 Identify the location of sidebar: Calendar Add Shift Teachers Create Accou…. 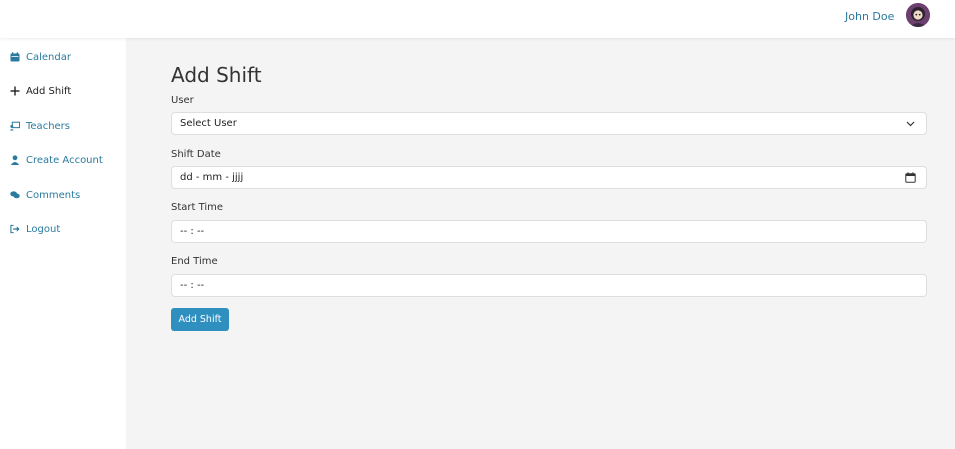
(63, 243).